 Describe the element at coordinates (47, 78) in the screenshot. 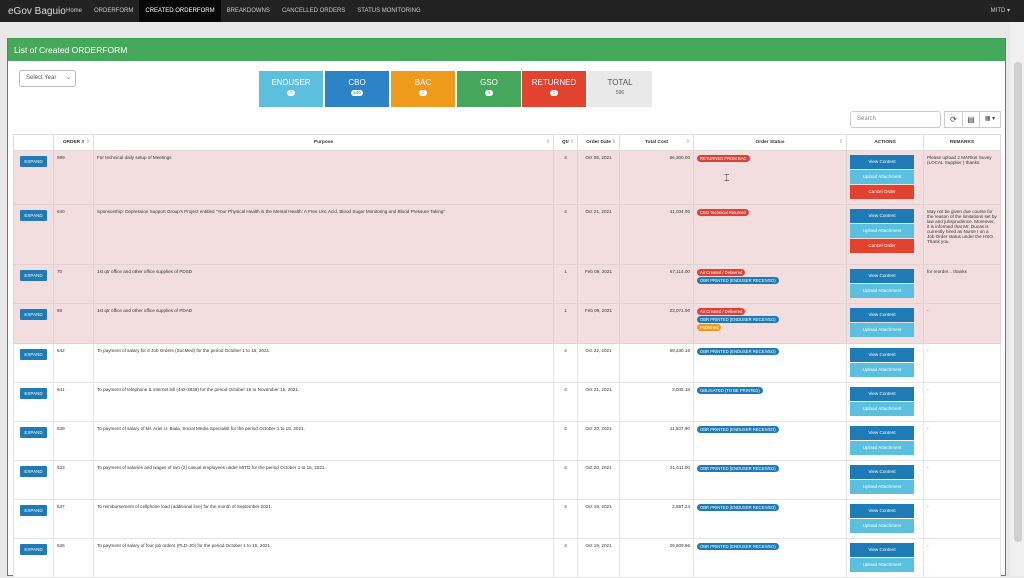

I see `year-select: Select Year ⌄` at that location.